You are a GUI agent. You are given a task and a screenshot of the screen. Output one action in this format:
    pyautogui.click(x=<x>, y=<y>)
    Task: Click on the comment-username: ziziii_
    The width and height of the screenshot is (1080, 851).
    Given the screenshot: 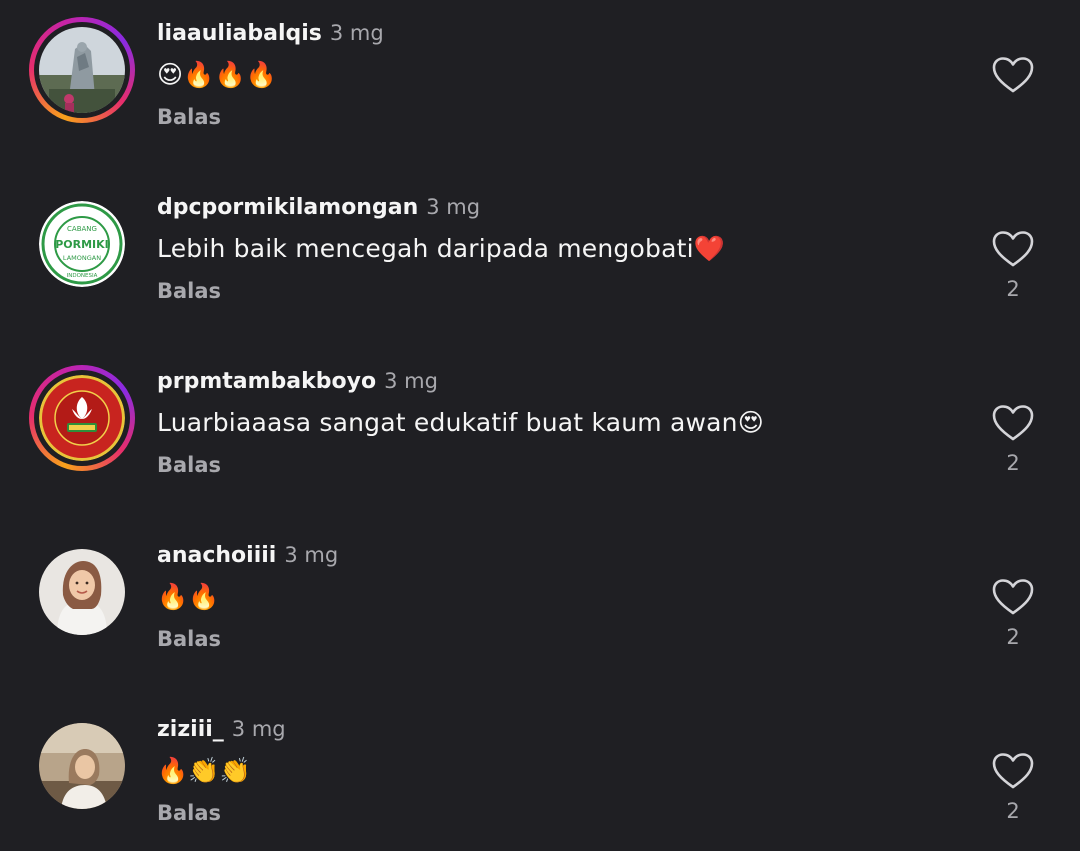 What is the action you would take?
    pyautogui.click(x=190, y=729)
    